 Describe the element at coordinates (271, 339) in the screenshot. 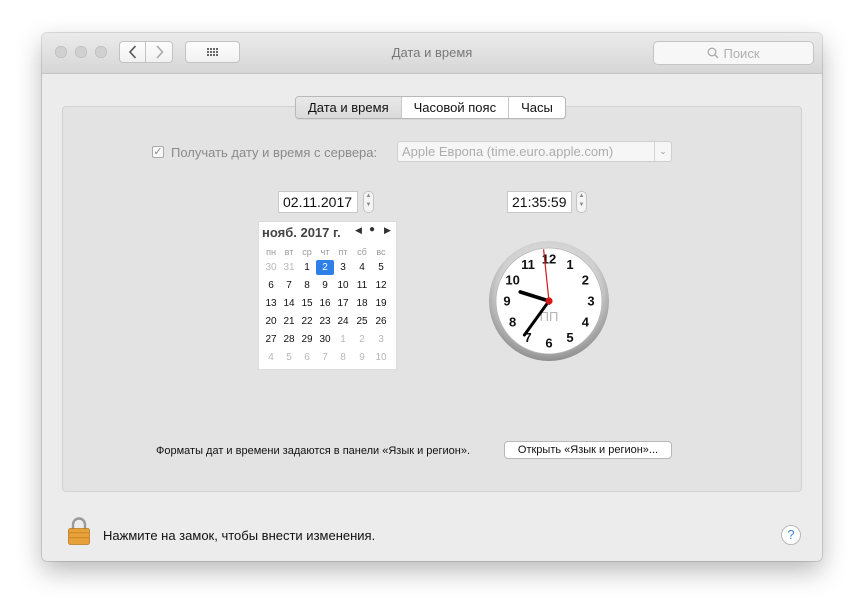

I see `calendar-day: 27` at that location.